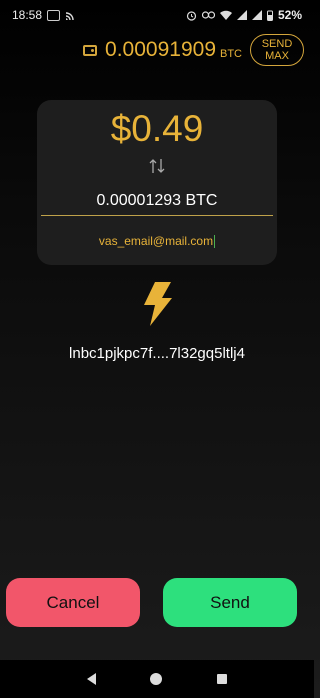  Describe the element at coordinates (157, 201) in the screenshot. I see `btc-amount: 0.00001293 BTC` at that location.